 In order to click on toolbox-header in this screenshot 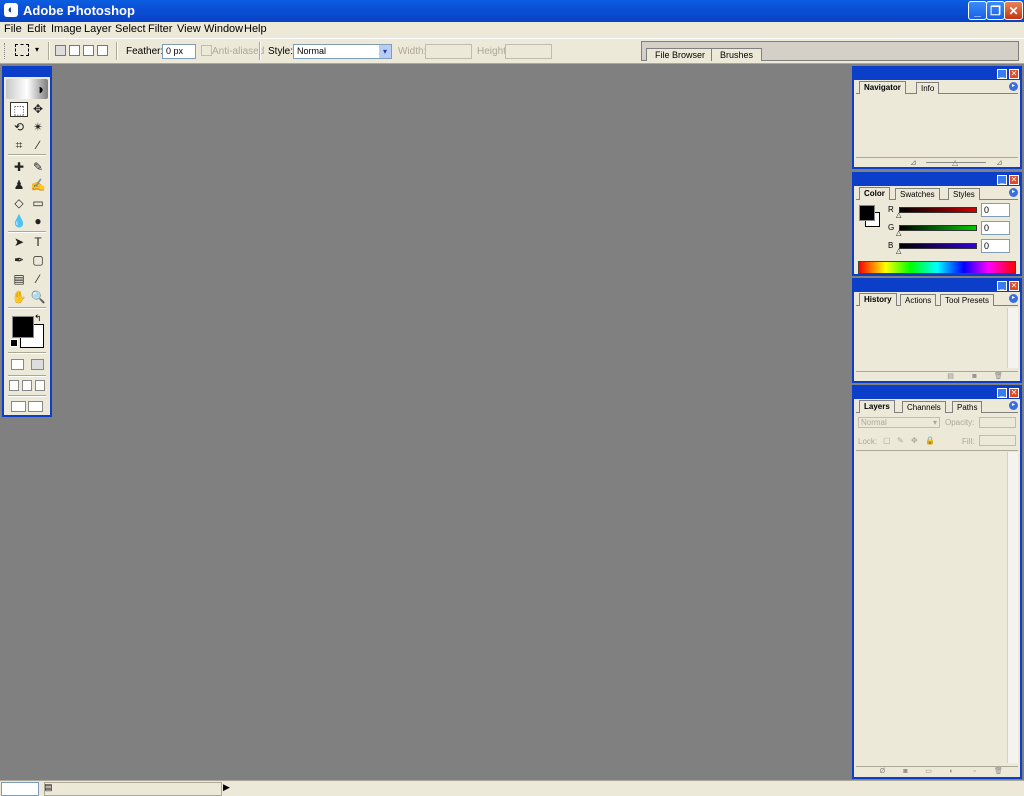, I will do `click(27, 72)`.